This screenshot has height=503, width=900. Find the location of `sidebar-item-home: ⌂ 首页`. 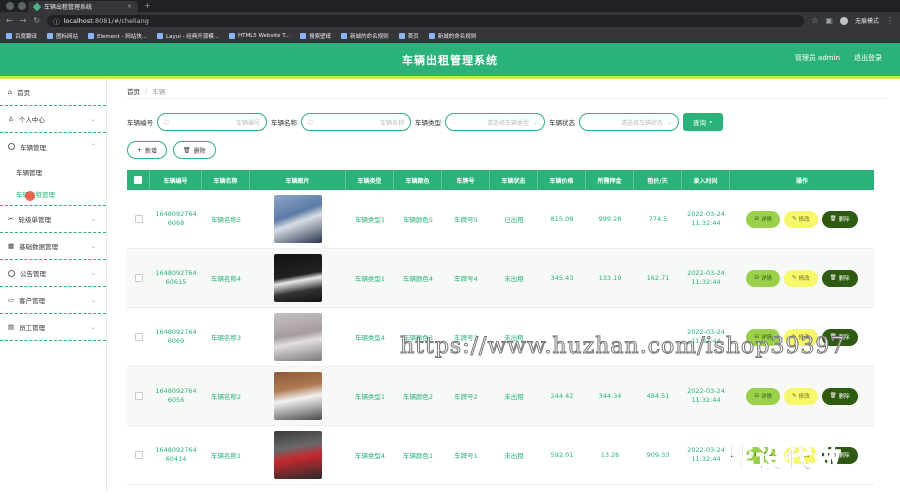

sidebar-item-home: ⌂ 首页 is located at coordinates (53, 92).